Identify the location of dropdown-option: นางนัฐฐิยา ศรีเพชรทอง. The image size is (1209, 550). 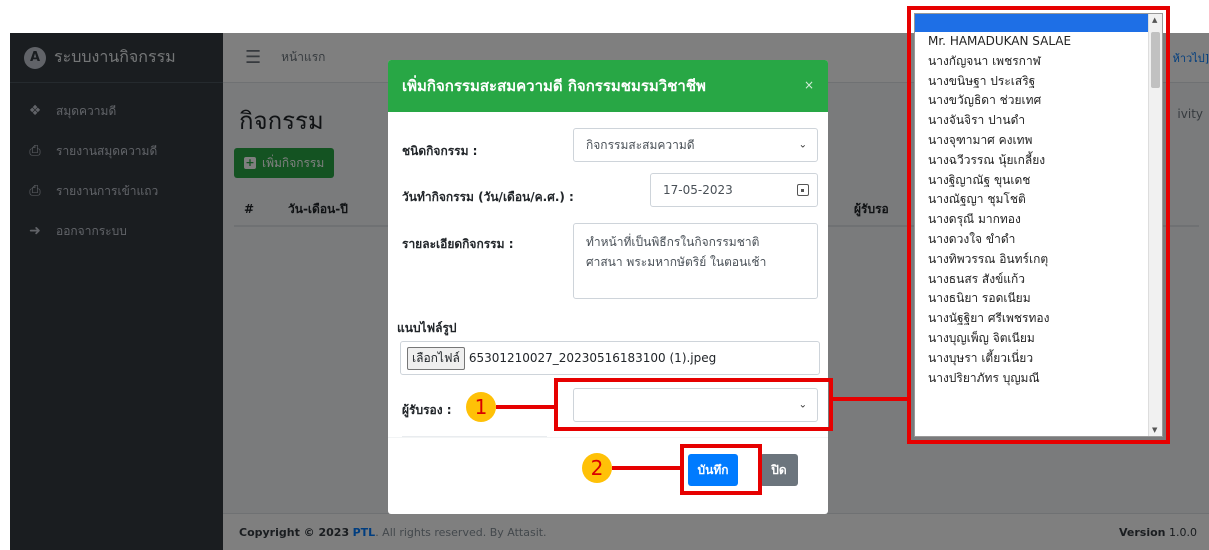
(1038, 319).